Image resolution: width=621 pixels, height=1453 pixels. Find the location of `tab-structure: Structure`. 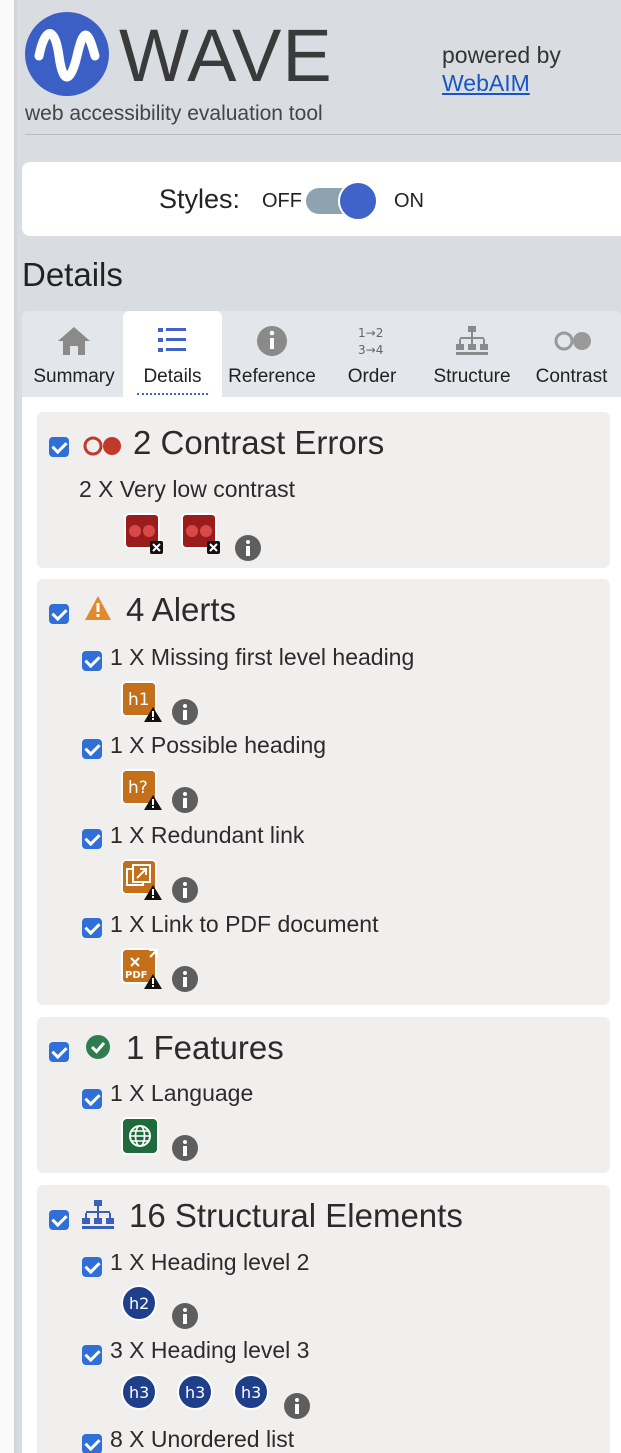

tab-structure: Structure is located at coordinates (472, 354).